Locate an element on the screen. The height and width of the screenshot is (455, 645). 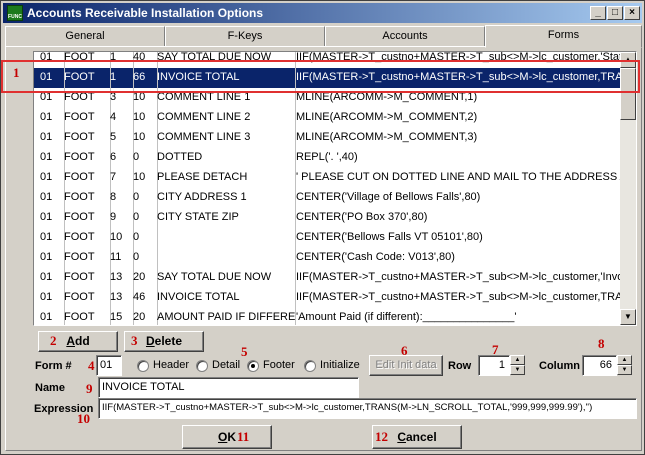
radio-footer-dot is located at coordinates (253, 366).